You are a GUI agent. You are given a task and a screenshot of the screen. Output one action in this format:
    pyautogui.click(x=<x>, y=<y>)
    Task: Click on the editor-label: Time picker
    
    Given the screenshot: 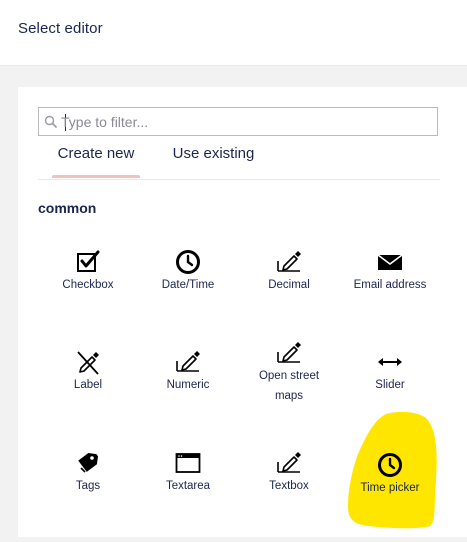 What is the action you would take?
    pyautogui.click(x=390, y=488)
    